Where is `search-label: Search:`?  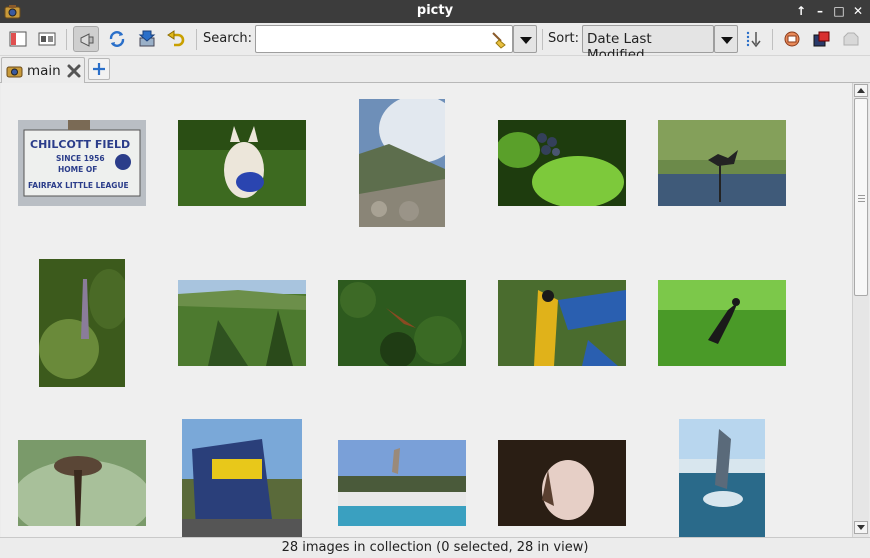 search-label: Search: is located at coordinates (228, 38).